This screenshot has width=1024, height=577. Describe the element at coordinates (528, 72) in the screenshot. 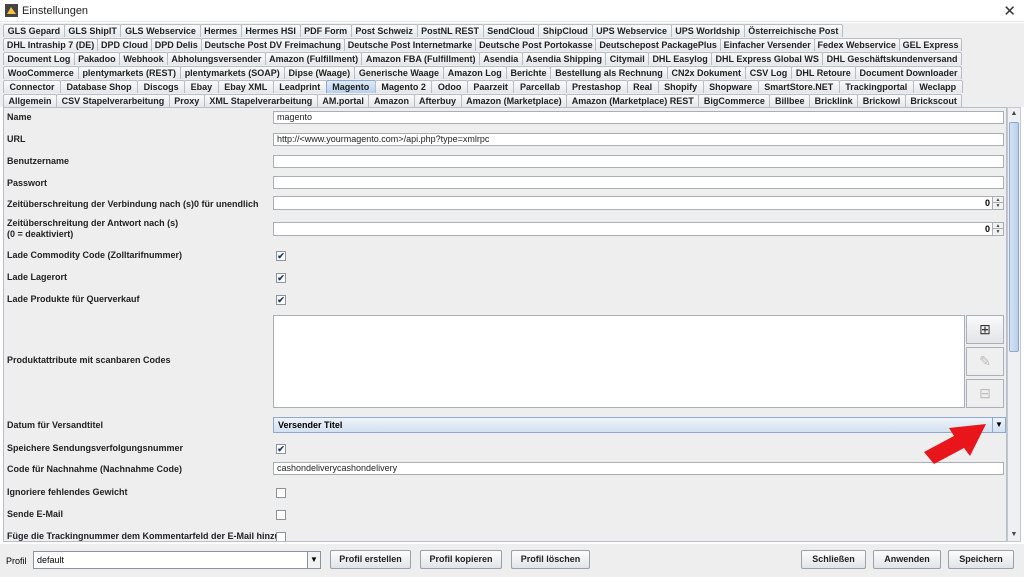

I see `tab-berichte: Berichte` at that location.